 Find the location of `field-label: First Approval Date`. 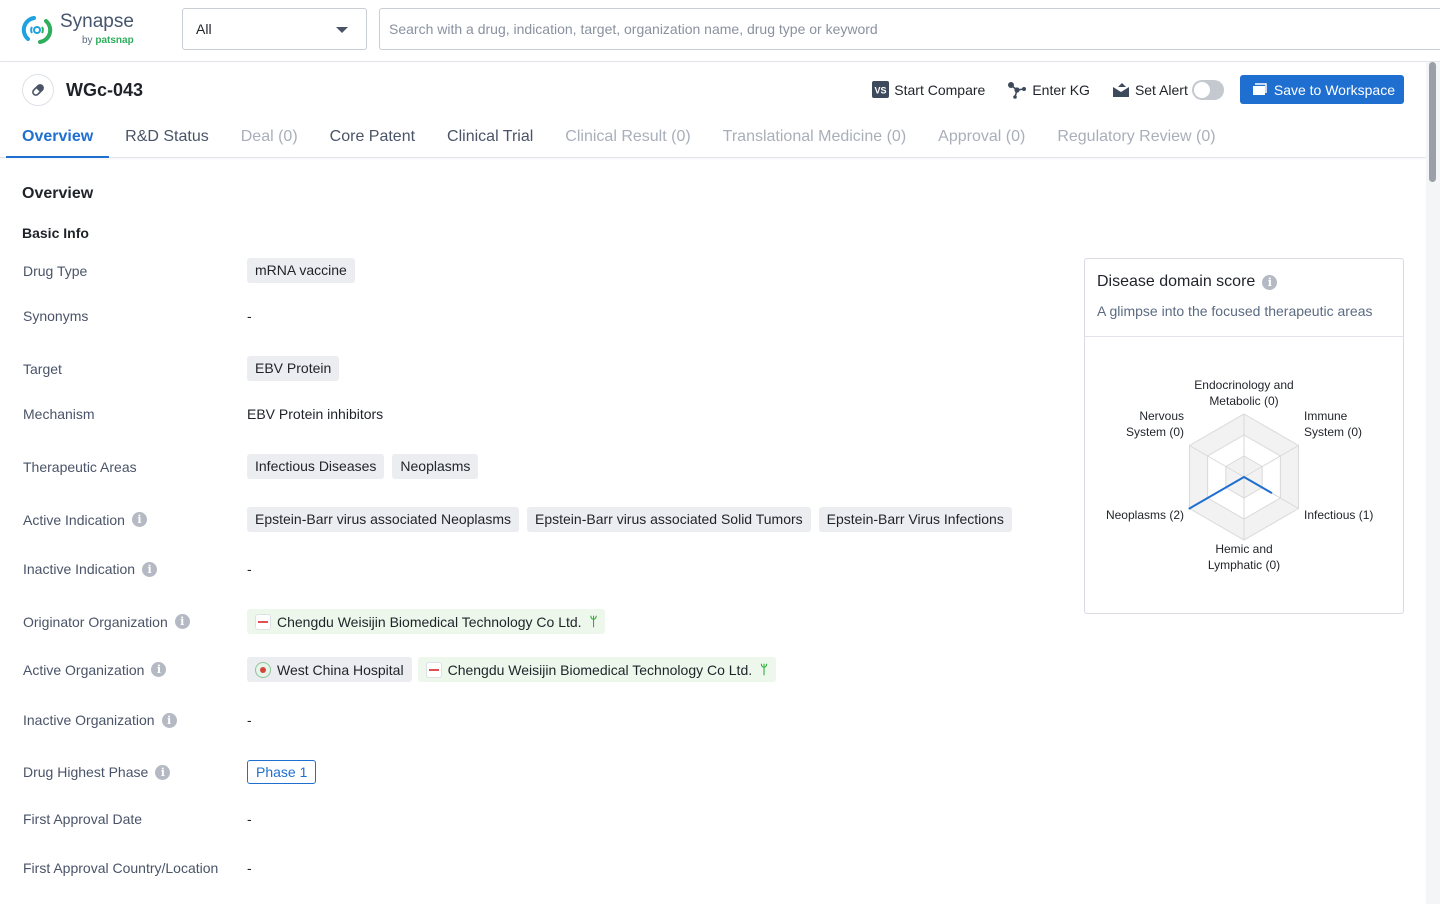

field-label: First Approval Date is located at coordinates (83, 819).